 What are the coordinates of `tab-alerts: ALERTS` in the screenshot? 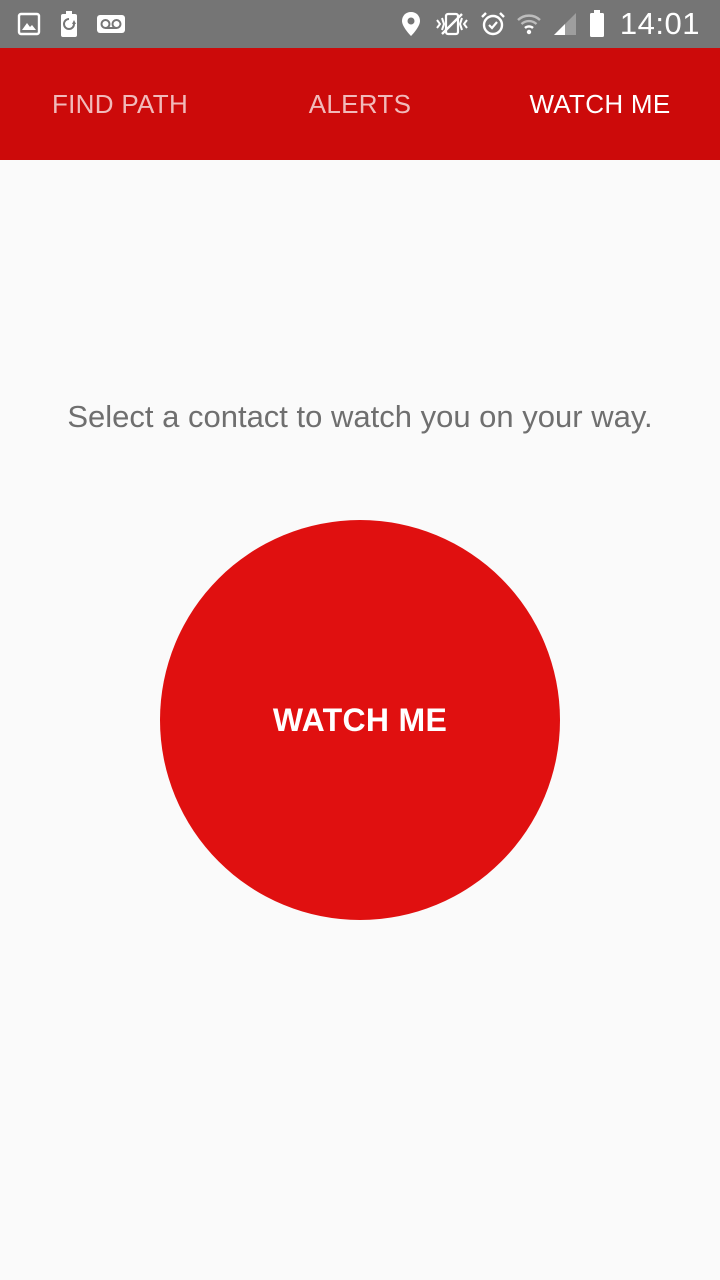 It's located at (360, 104).